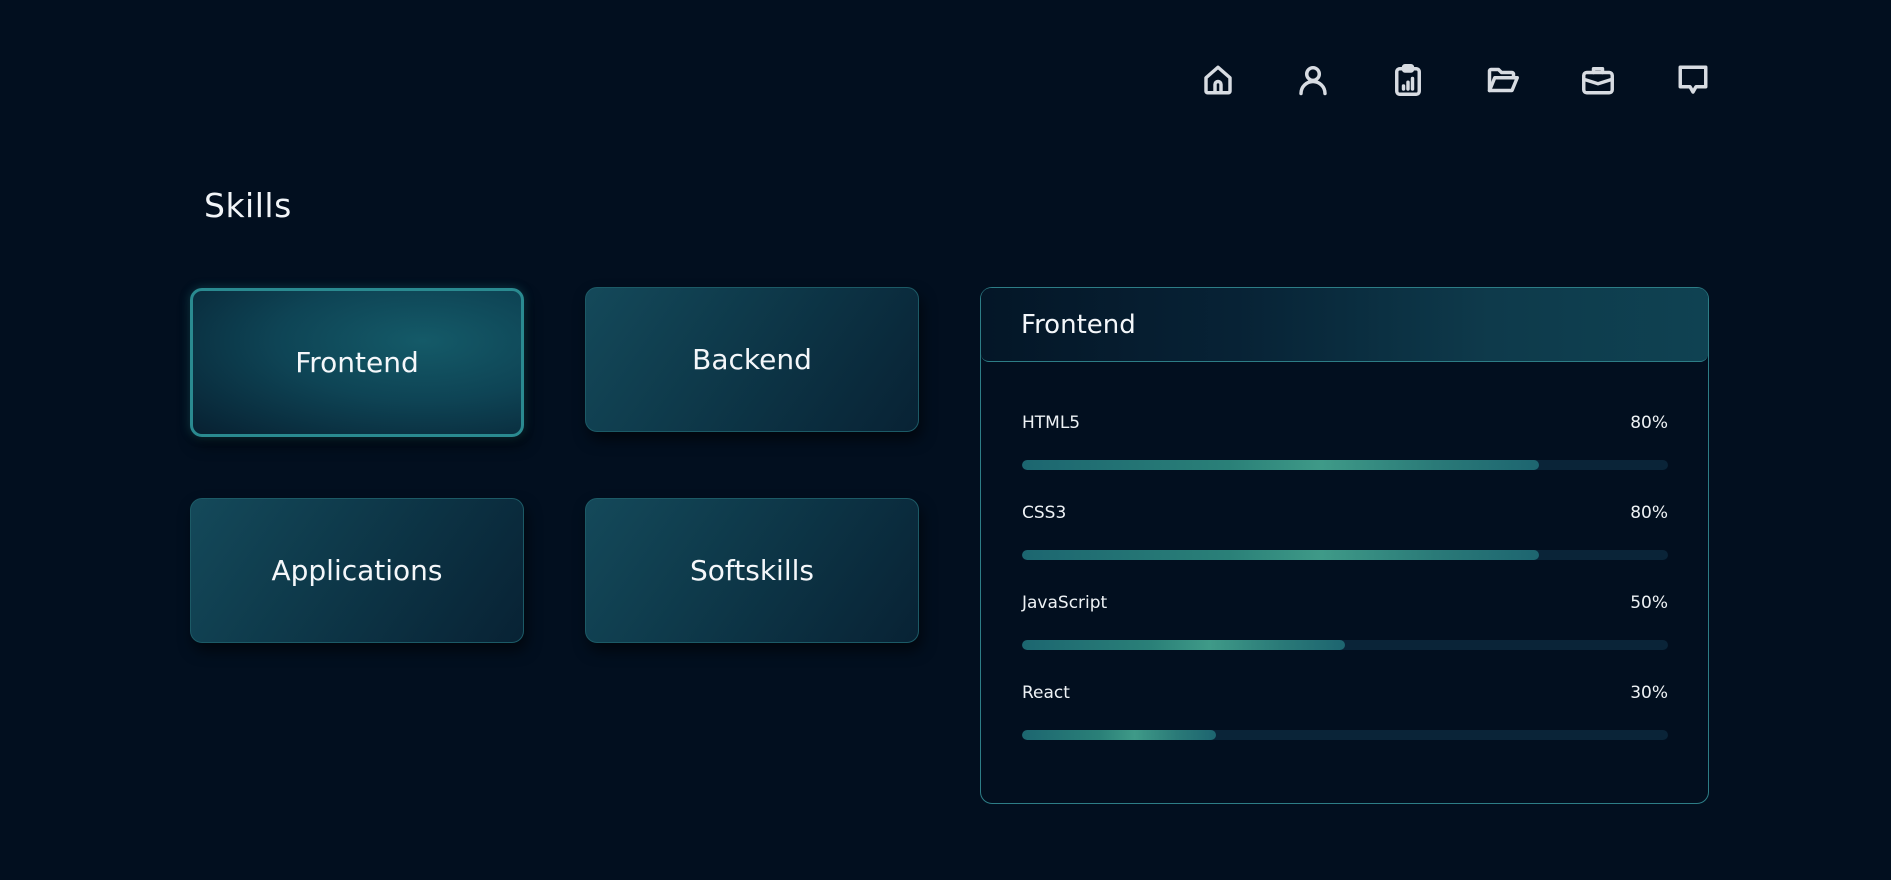 The height and width of the screenshot is (880, 1891). I want to click on category-label: Applications, so click(357, 570).